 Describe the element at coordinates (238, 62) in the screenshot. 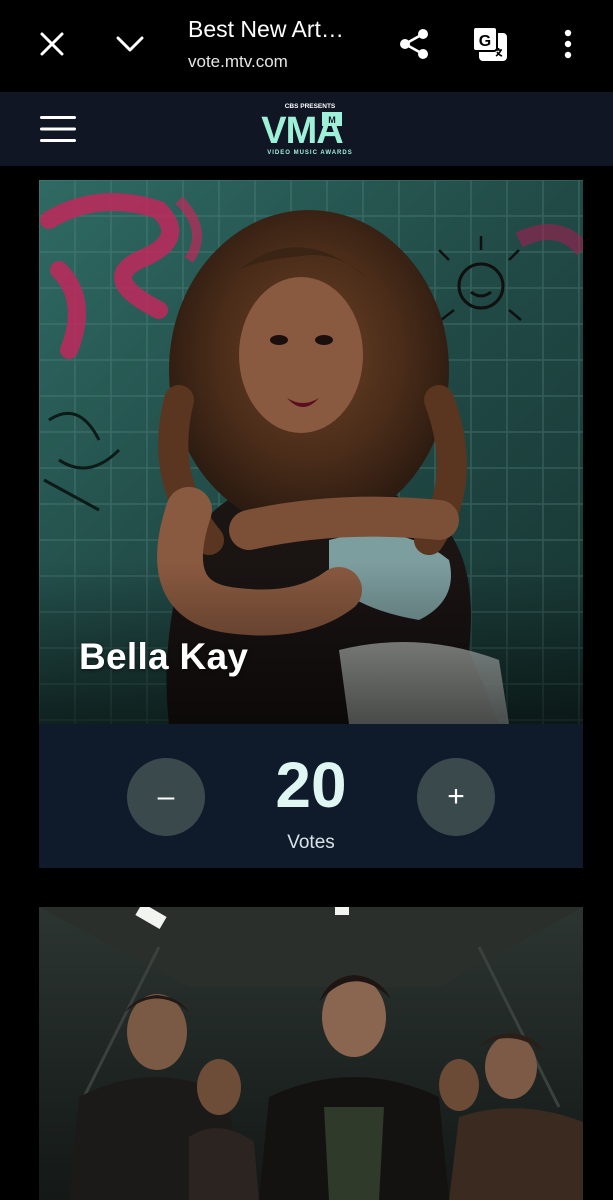

I see `page-url: vote.mtv.com` at that location.